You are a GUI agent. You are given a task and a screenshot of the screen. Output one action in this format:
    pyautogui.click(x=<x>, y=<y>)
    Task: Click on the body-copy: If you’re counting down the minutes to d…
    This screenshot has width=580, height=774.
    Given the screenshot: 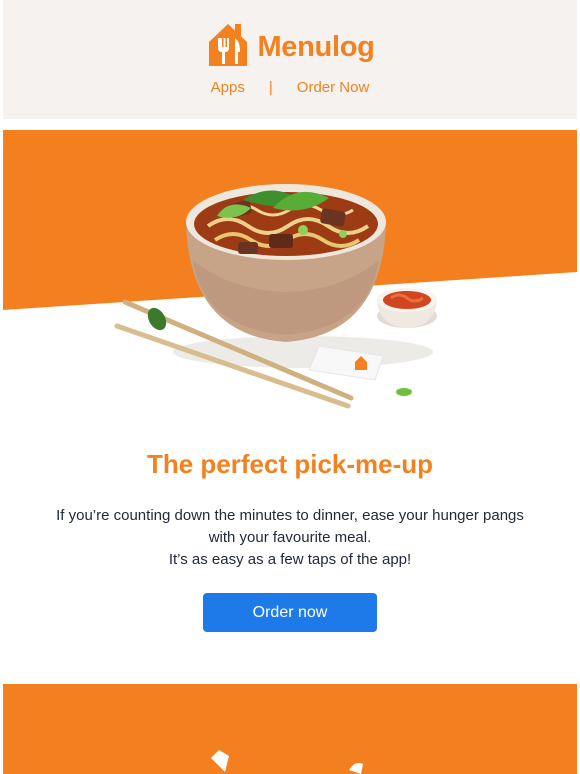 What is the action you would take?
    pyautogui.click(x=290, y=538)
    